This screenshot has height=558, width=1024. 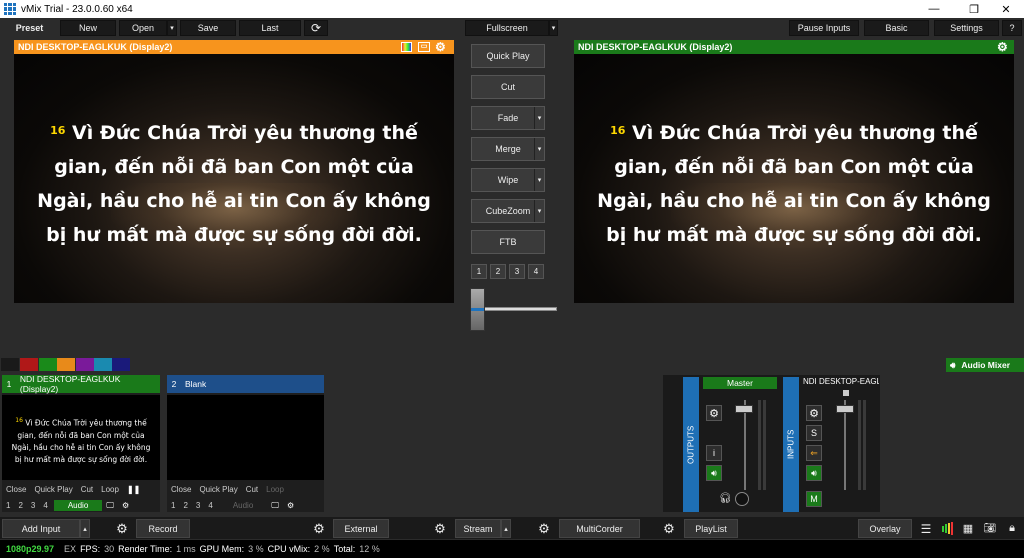 What do you see at coordinates (85, 528) in the screenshot?
I see `add-input-dropdown: ▴` at bounding box center [85, 528].